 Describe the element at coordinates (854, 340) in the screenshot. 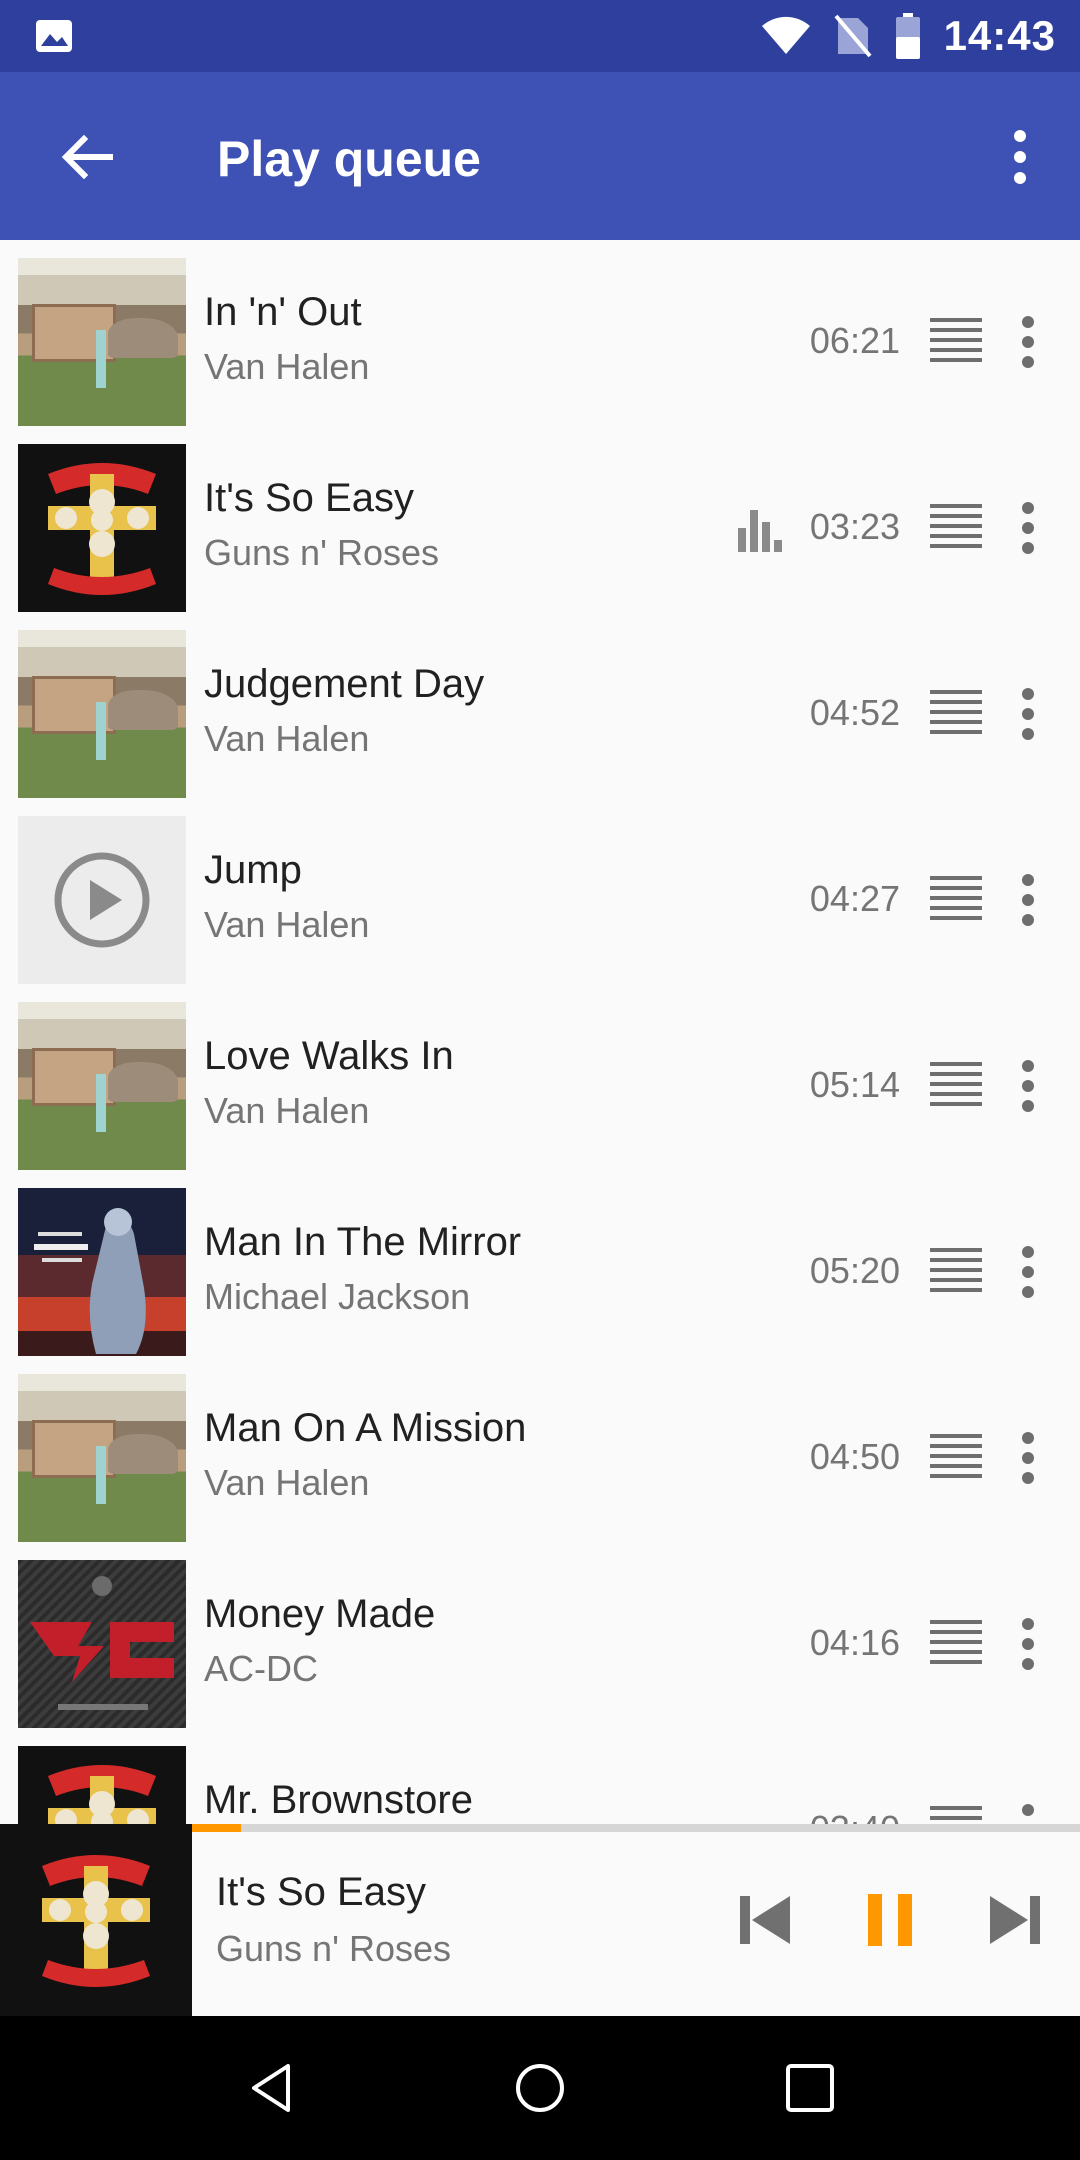

I see `song-duration: 06:21` at that location.